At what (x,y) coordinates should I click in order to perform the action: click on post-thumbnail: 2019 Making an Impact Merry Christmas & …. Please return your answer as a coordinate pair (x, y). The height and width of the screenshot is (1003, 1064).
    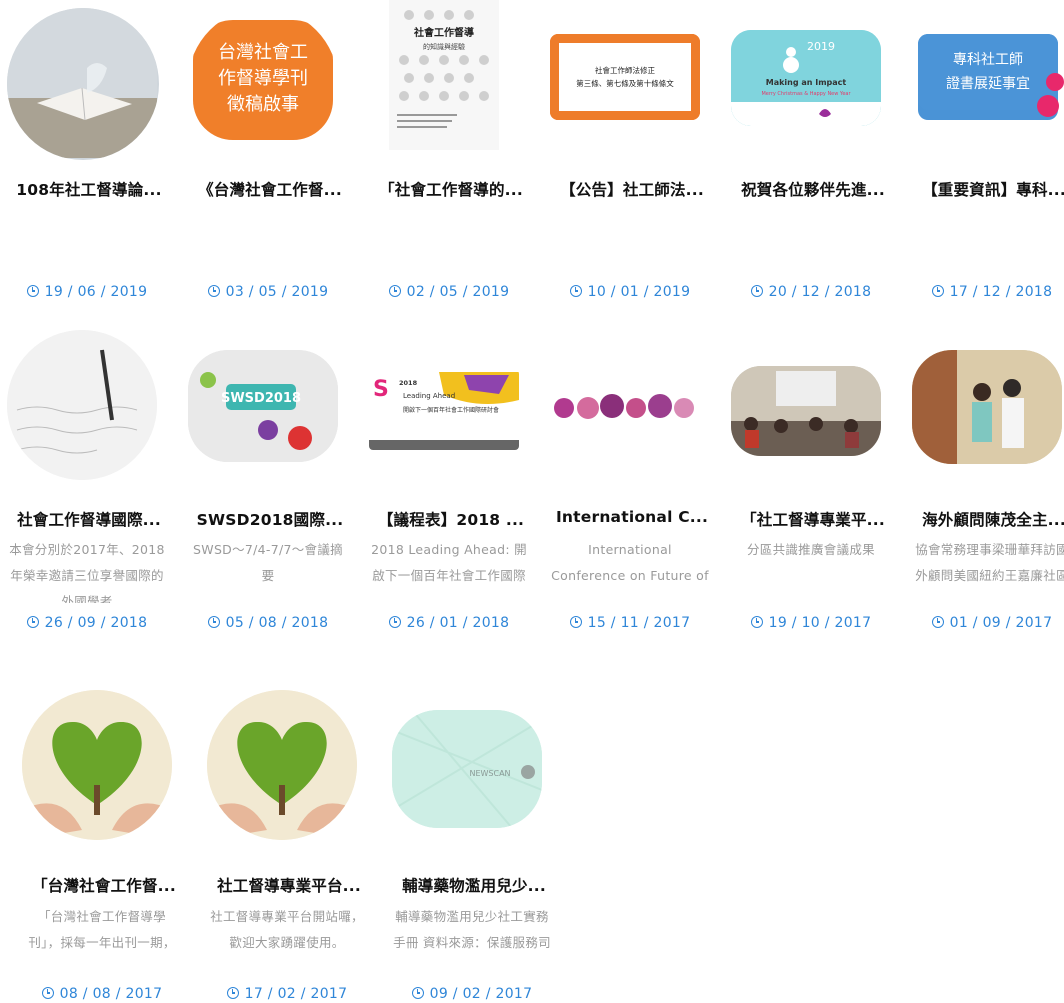
    Looking at the image, I should click on (806, 78).